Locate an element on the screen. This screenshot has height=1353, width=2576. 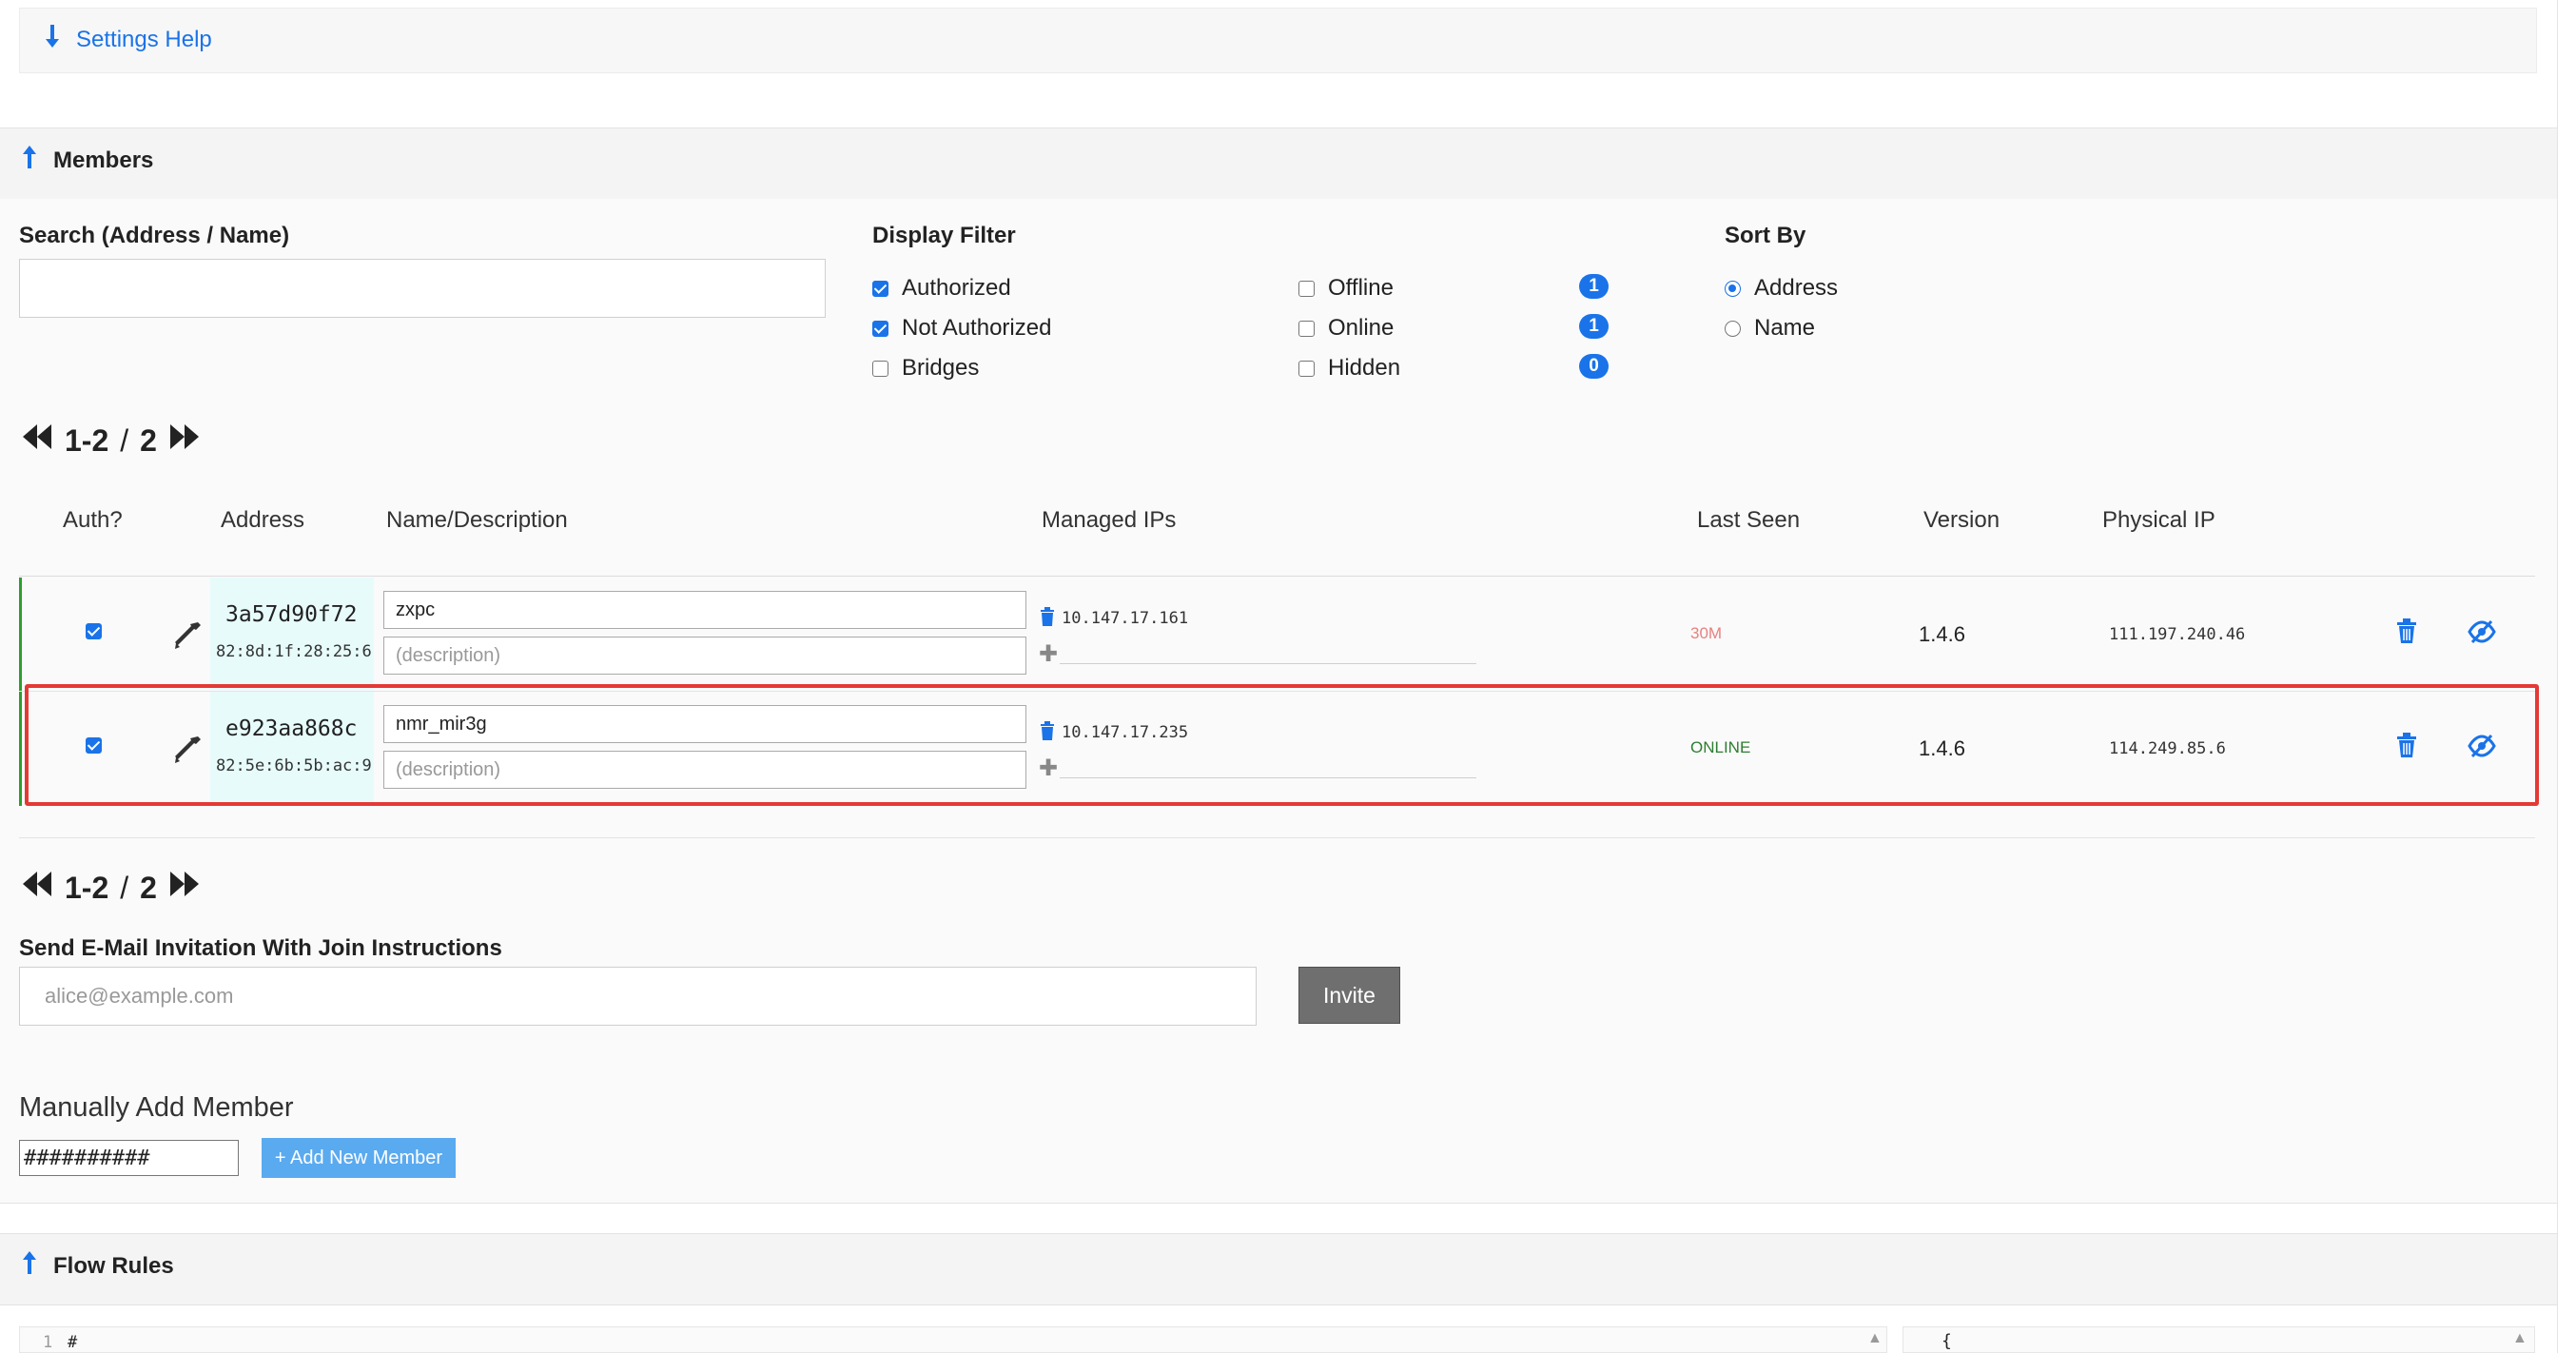
pager-top: 1-2 / 2 is located at coordinates (111, 441).